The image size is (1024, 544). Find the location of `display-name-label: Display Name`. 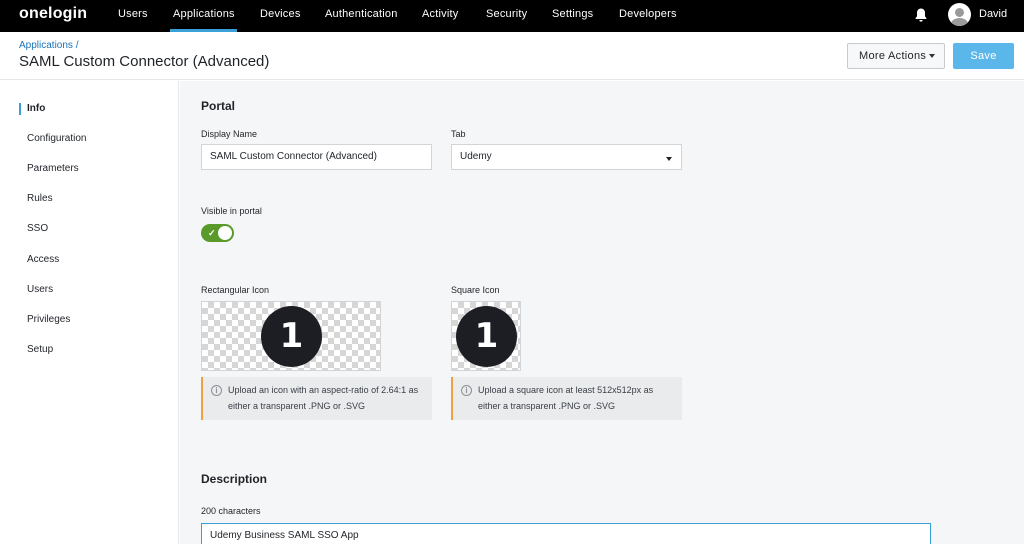

display-name-label: Display Name is located at coordinates (229, 134).